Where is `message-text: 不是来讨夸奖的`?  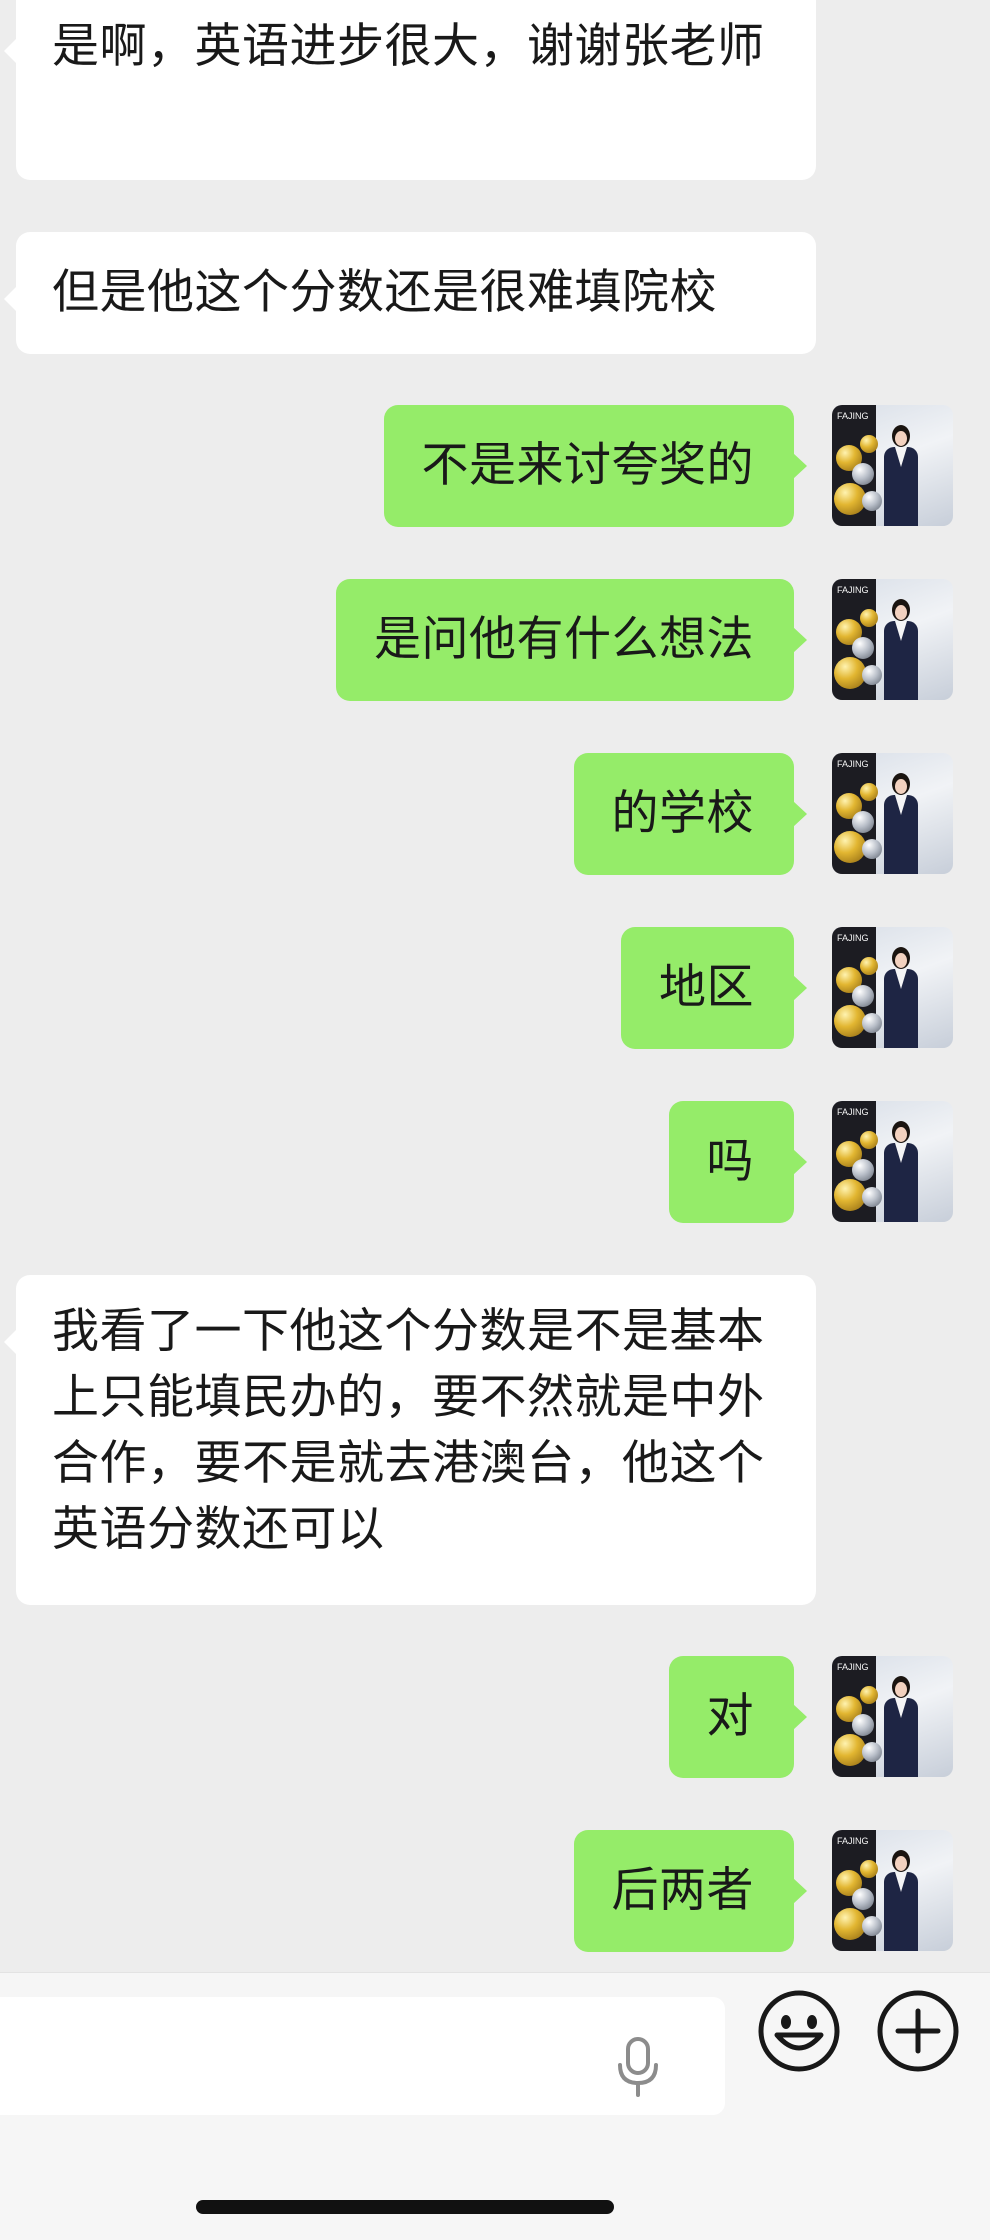
message-text: 不是来讨夸奖的 is located at coordinates (587, 465).